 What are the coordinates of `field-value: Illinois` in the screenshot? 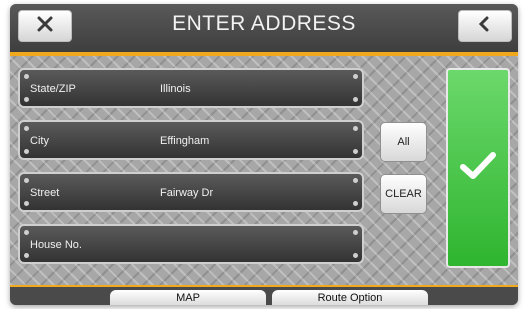 It's located at (175, 89).